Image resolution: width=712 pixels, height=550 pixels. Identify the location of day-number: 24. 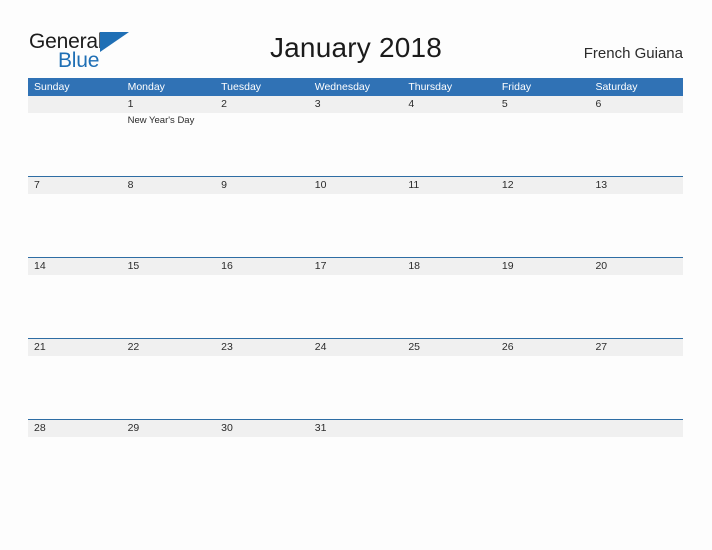
(356, 347).